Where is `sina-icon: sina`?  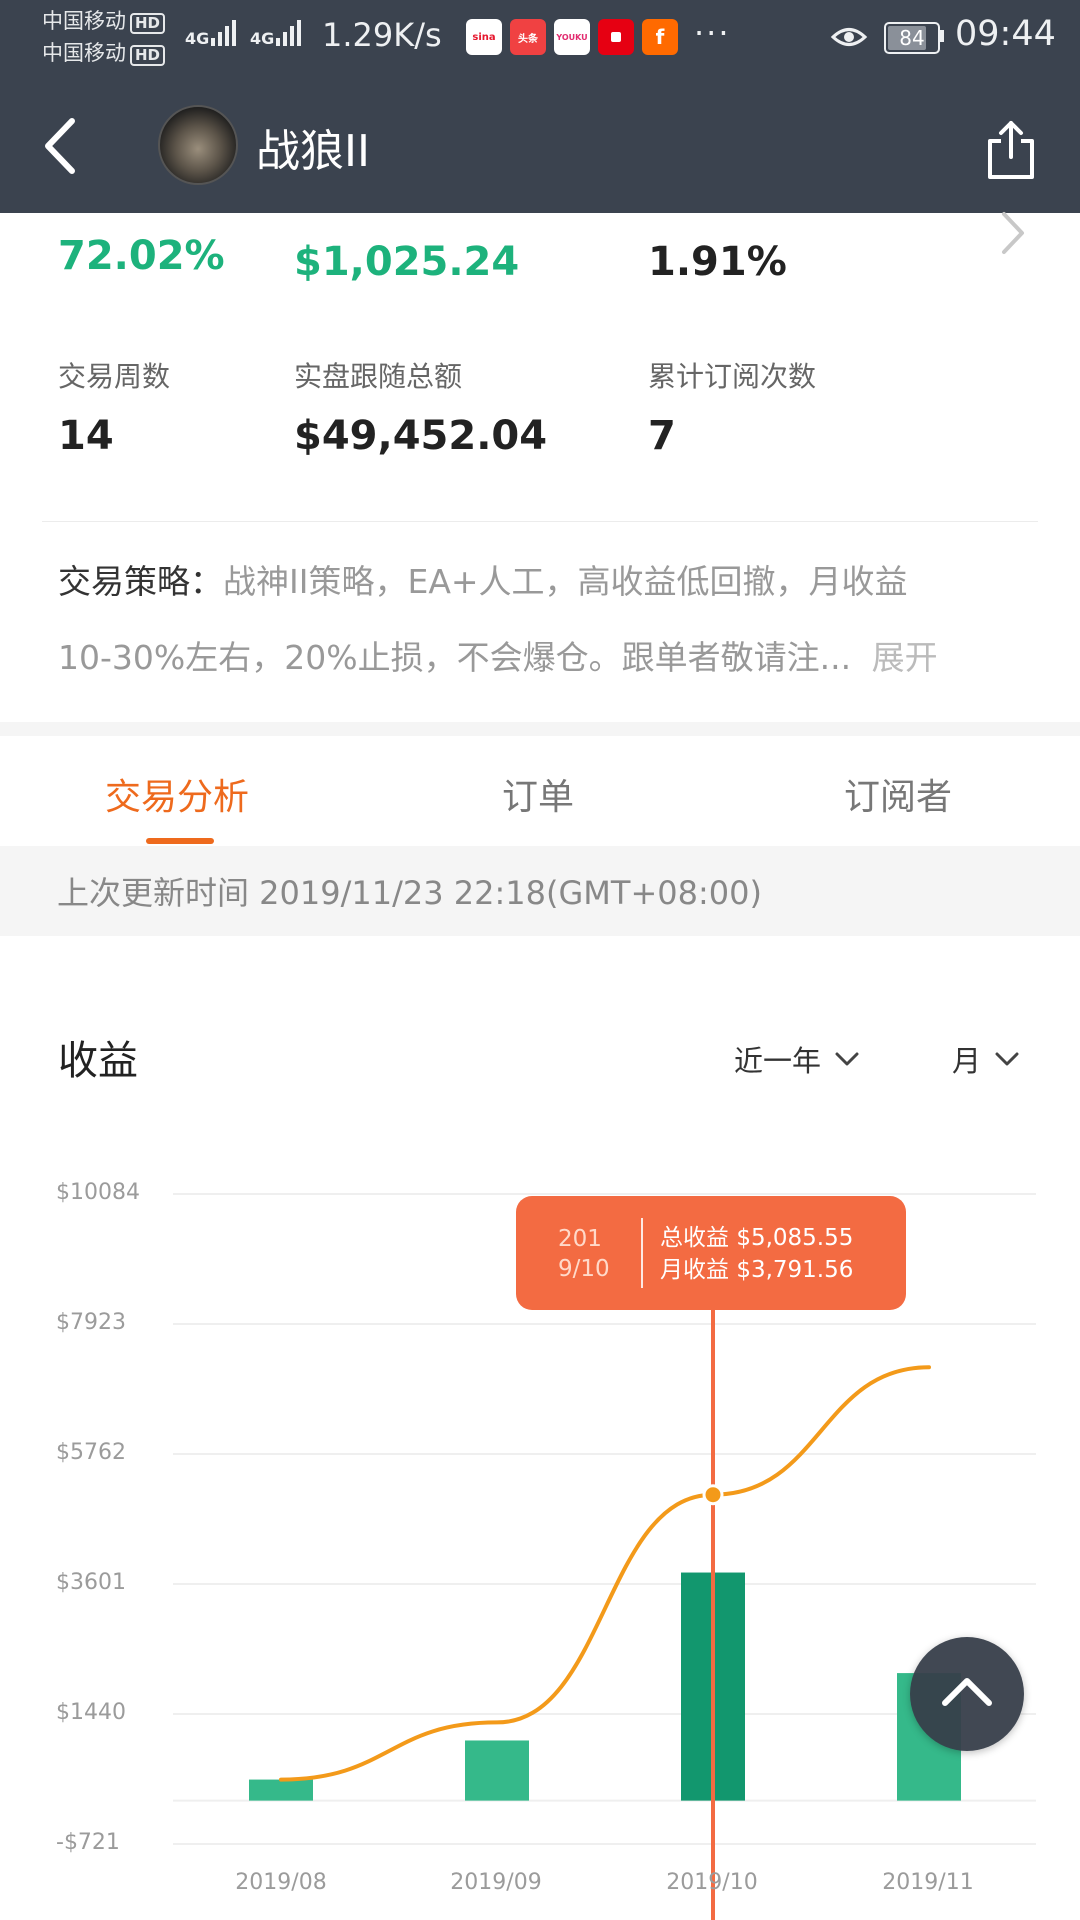 sina-icon: sina is located at coordinates (484, 37).